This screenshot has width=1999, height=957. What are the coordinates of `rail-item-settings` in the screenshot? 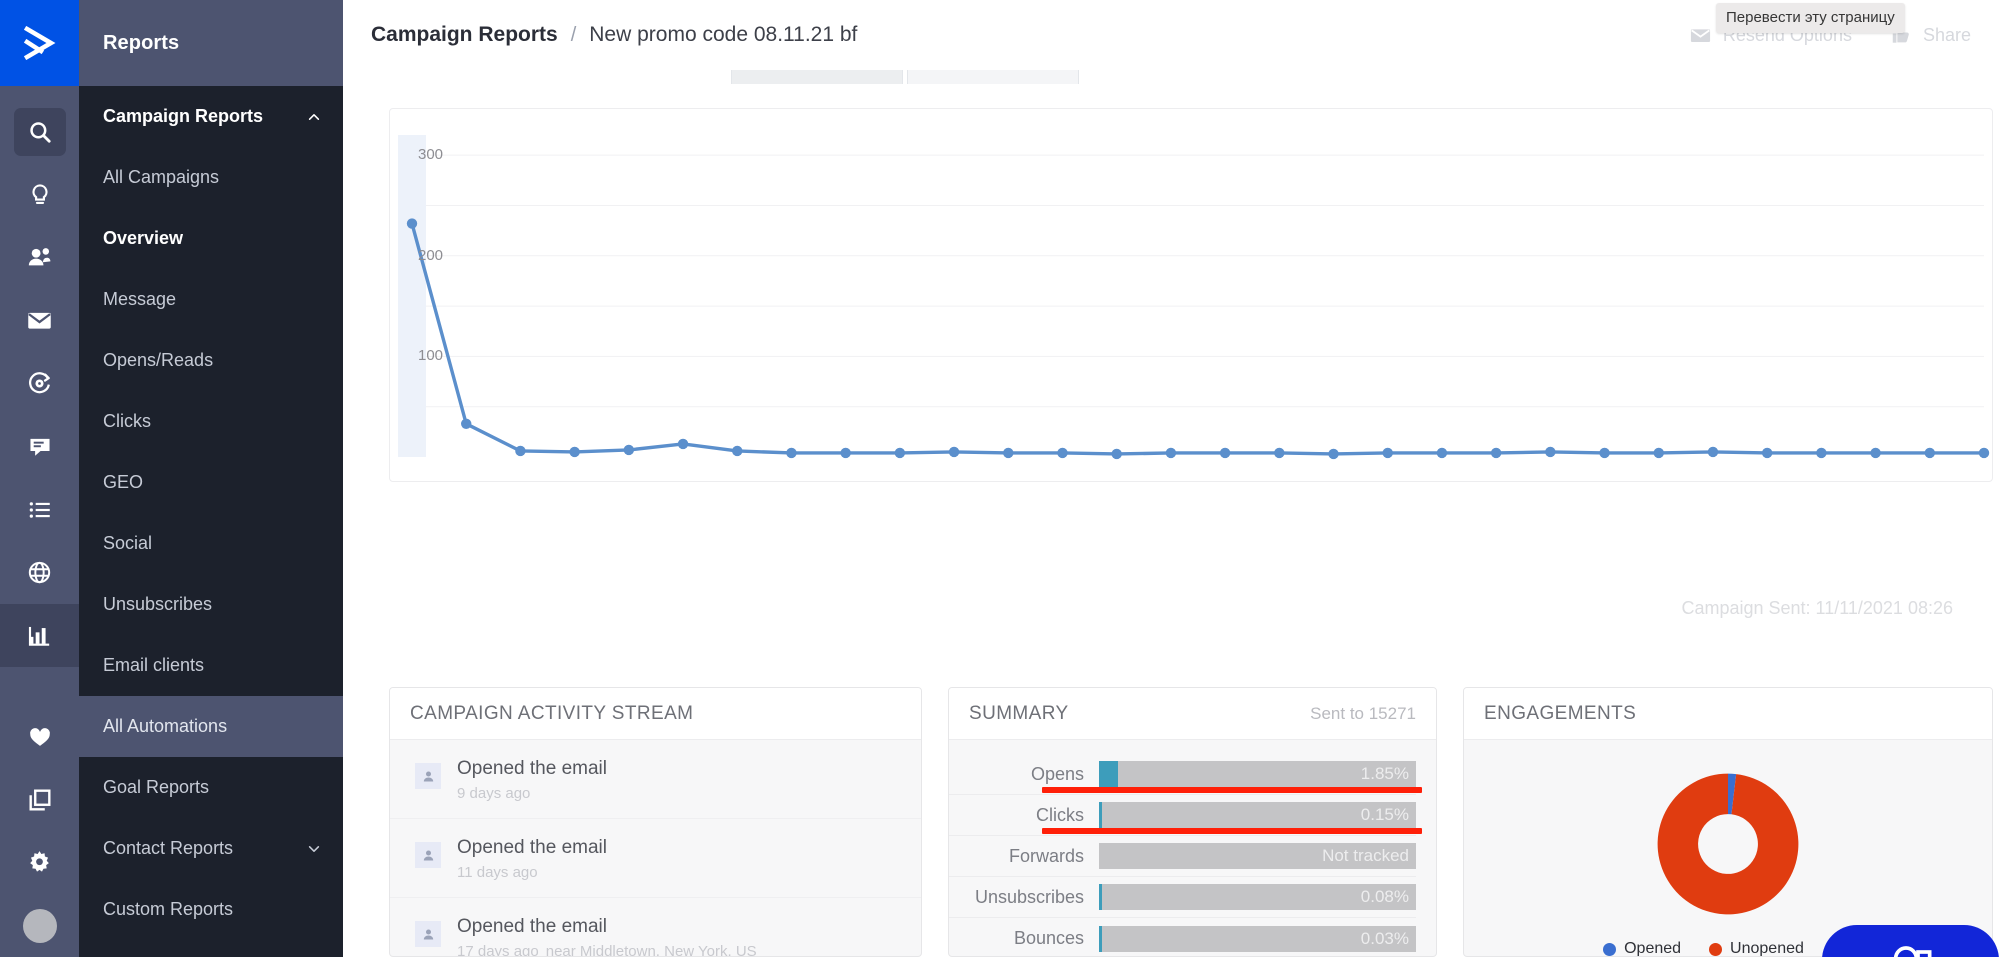 It's located at (39, 862).